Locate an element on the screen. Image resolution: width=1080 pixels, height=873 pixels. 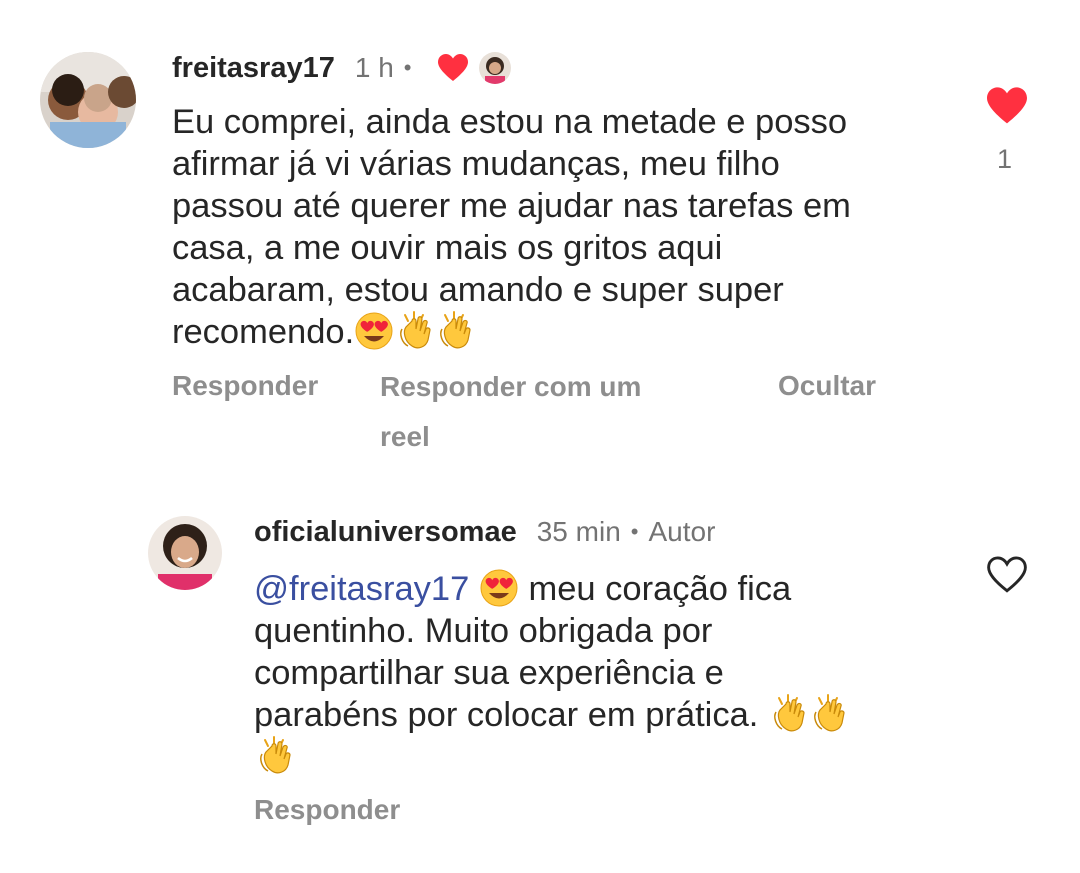
comment-line: afirmar já vi várias mudanças, meu filho is located at coordinates (476, 164).